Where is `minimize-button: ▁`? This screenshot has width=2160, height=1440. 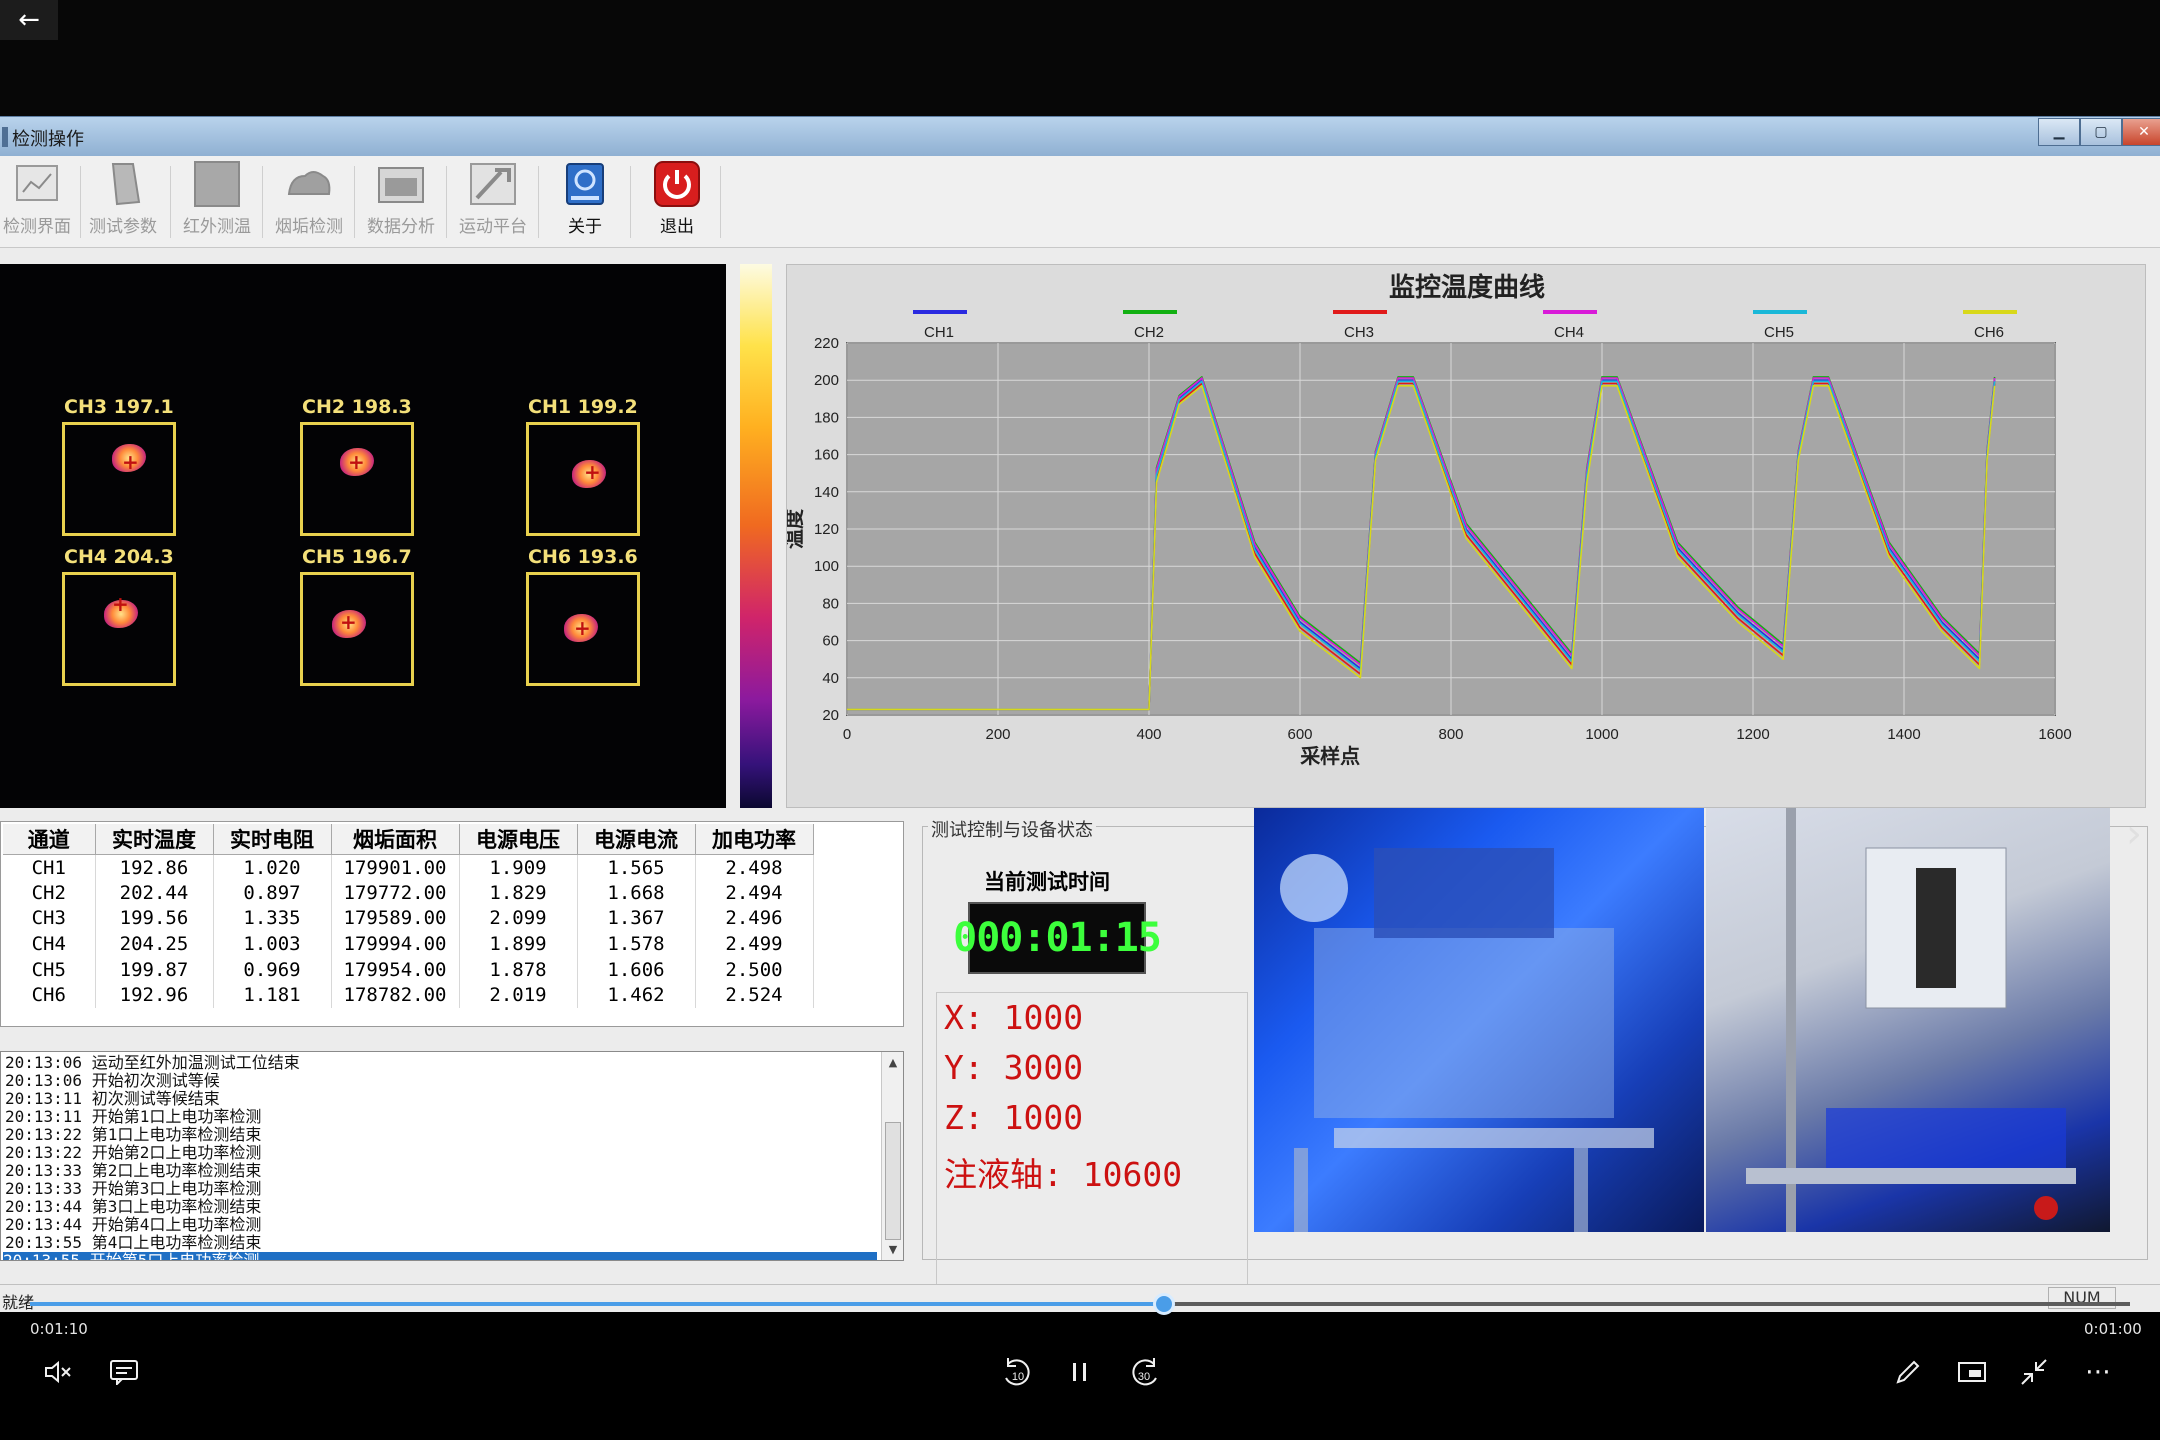 minimize-button: ▁ is located at coordinates (2059, 132).